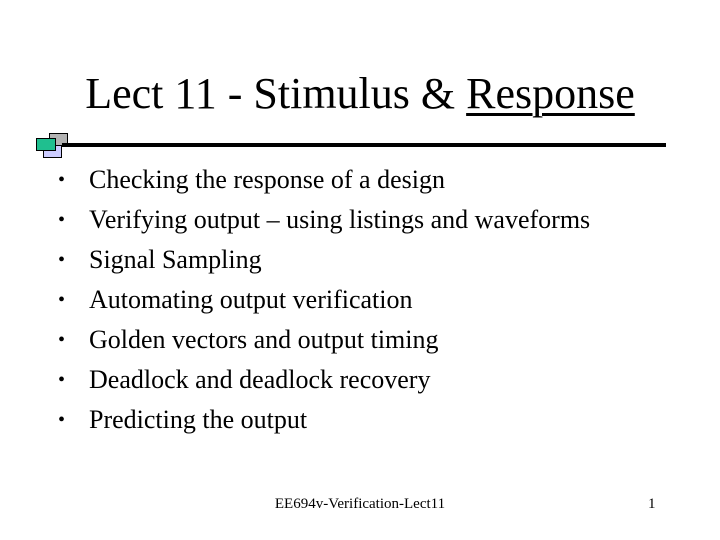  I want to click on title-text: Lect 11 - Stimulus &, so click(276, 93).